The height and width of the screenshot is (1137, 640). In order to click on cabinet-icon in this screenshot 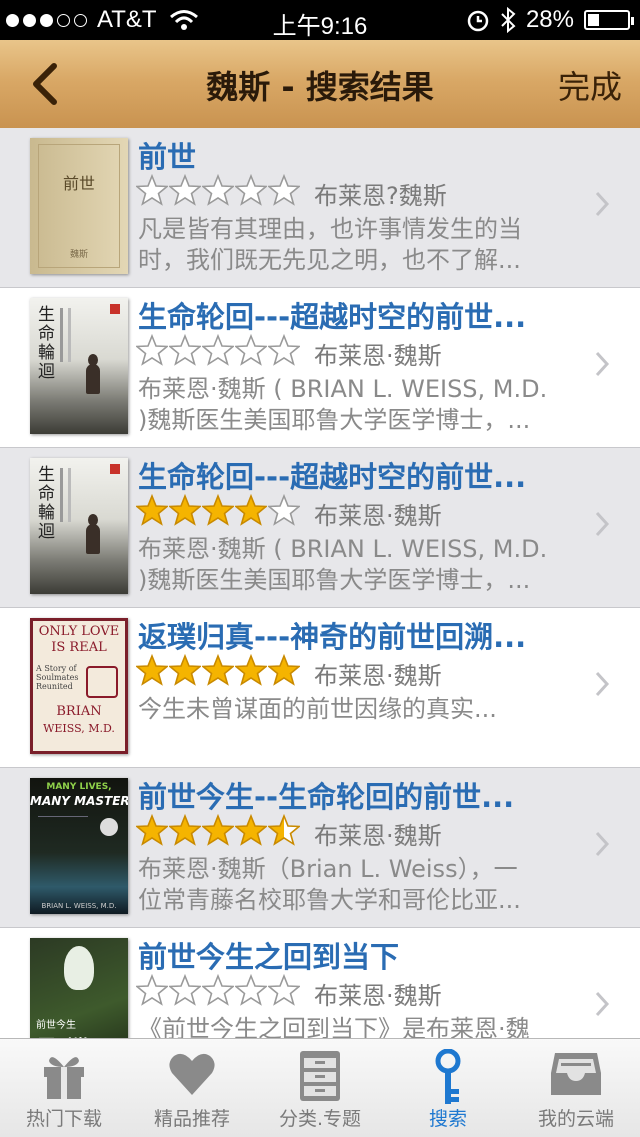, I will do `click(320, 1076)`.